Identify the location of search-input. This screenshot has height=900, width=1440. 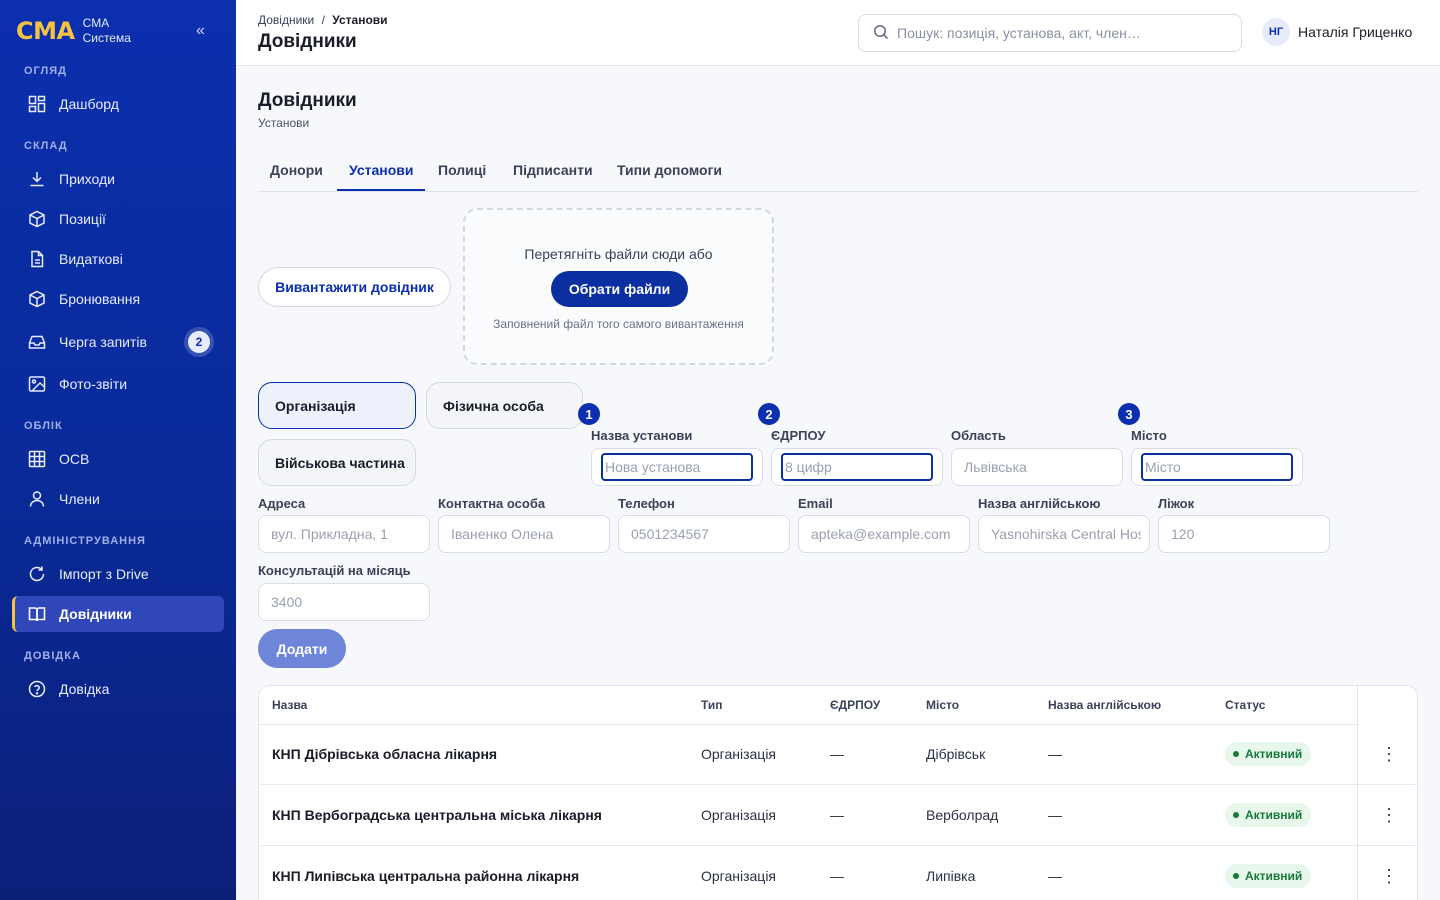
(1057, 33).